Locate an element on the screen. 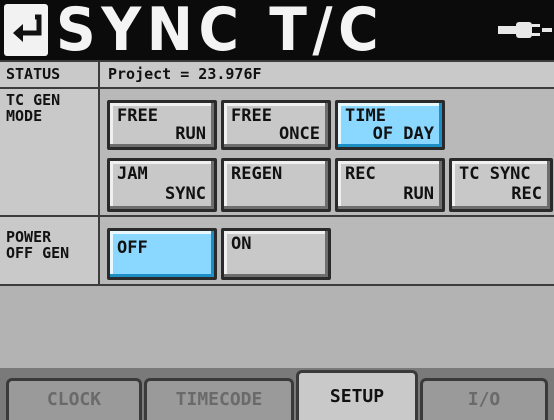  page-title: SYNC T/C is located at coordinates (220, 32).